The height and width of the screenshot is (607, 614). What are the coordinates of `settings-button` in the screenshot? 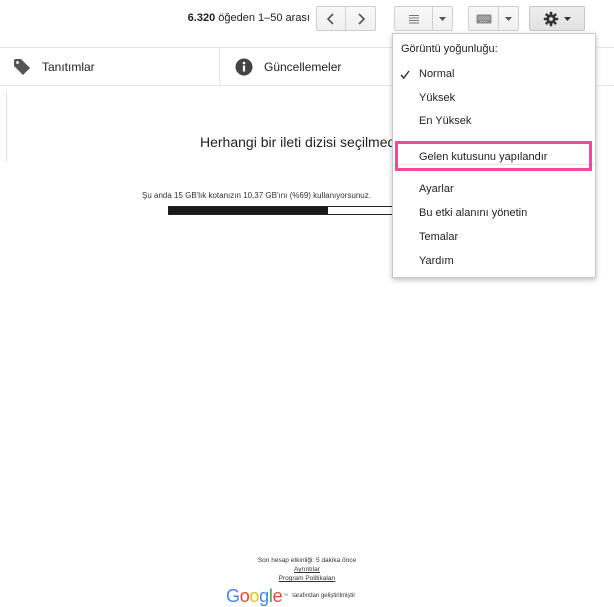 It's located at (557, 18).